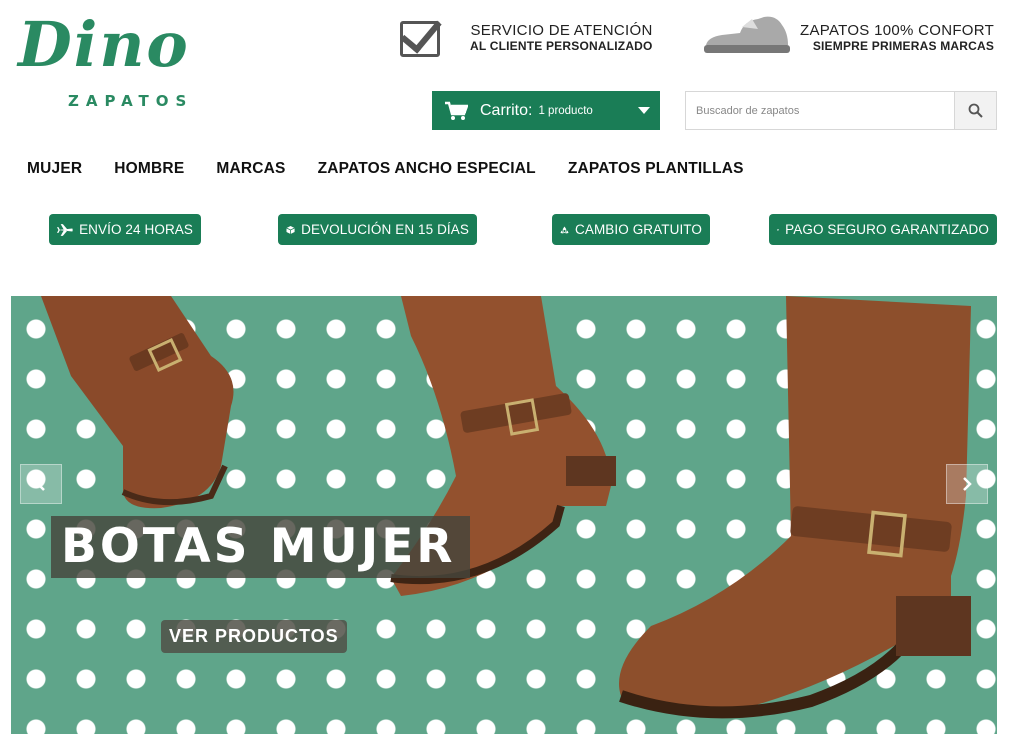 This screenshot has width=1024, height=748. I want to click on cart-button: Carrito: 1 producto, so click(546, 110).